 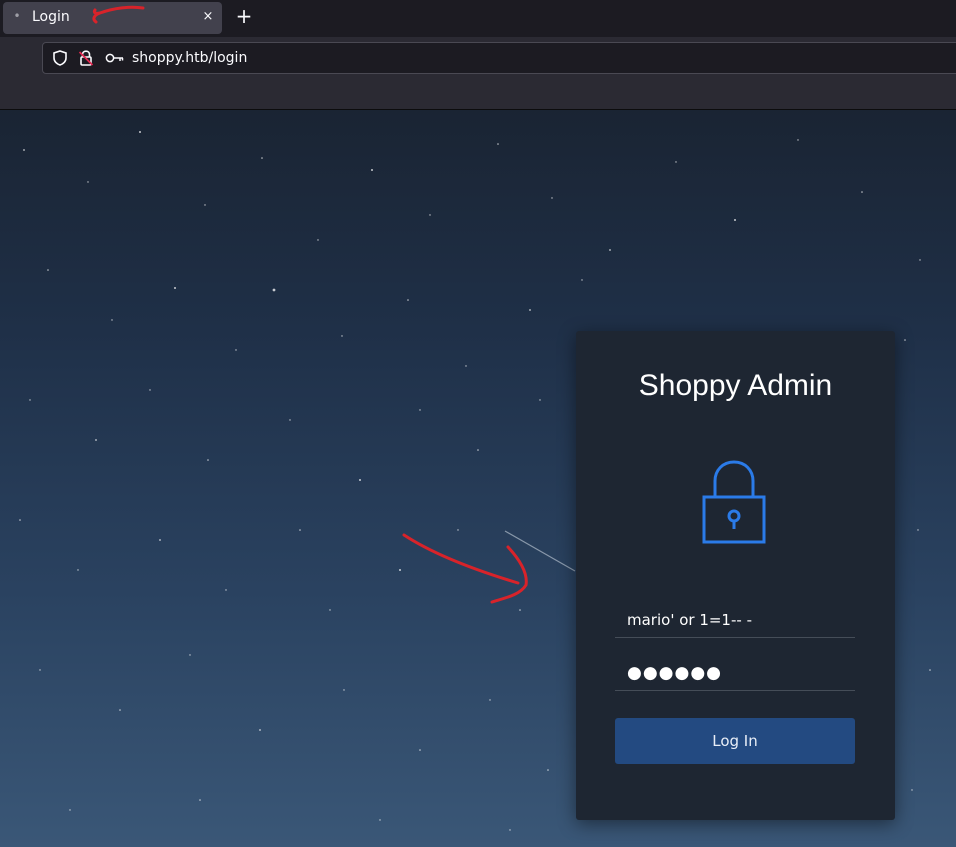 What do you see at coordinates (51, 17) in the screenshot?
I see `tab-title: Login` at bounding box center [51, 17].